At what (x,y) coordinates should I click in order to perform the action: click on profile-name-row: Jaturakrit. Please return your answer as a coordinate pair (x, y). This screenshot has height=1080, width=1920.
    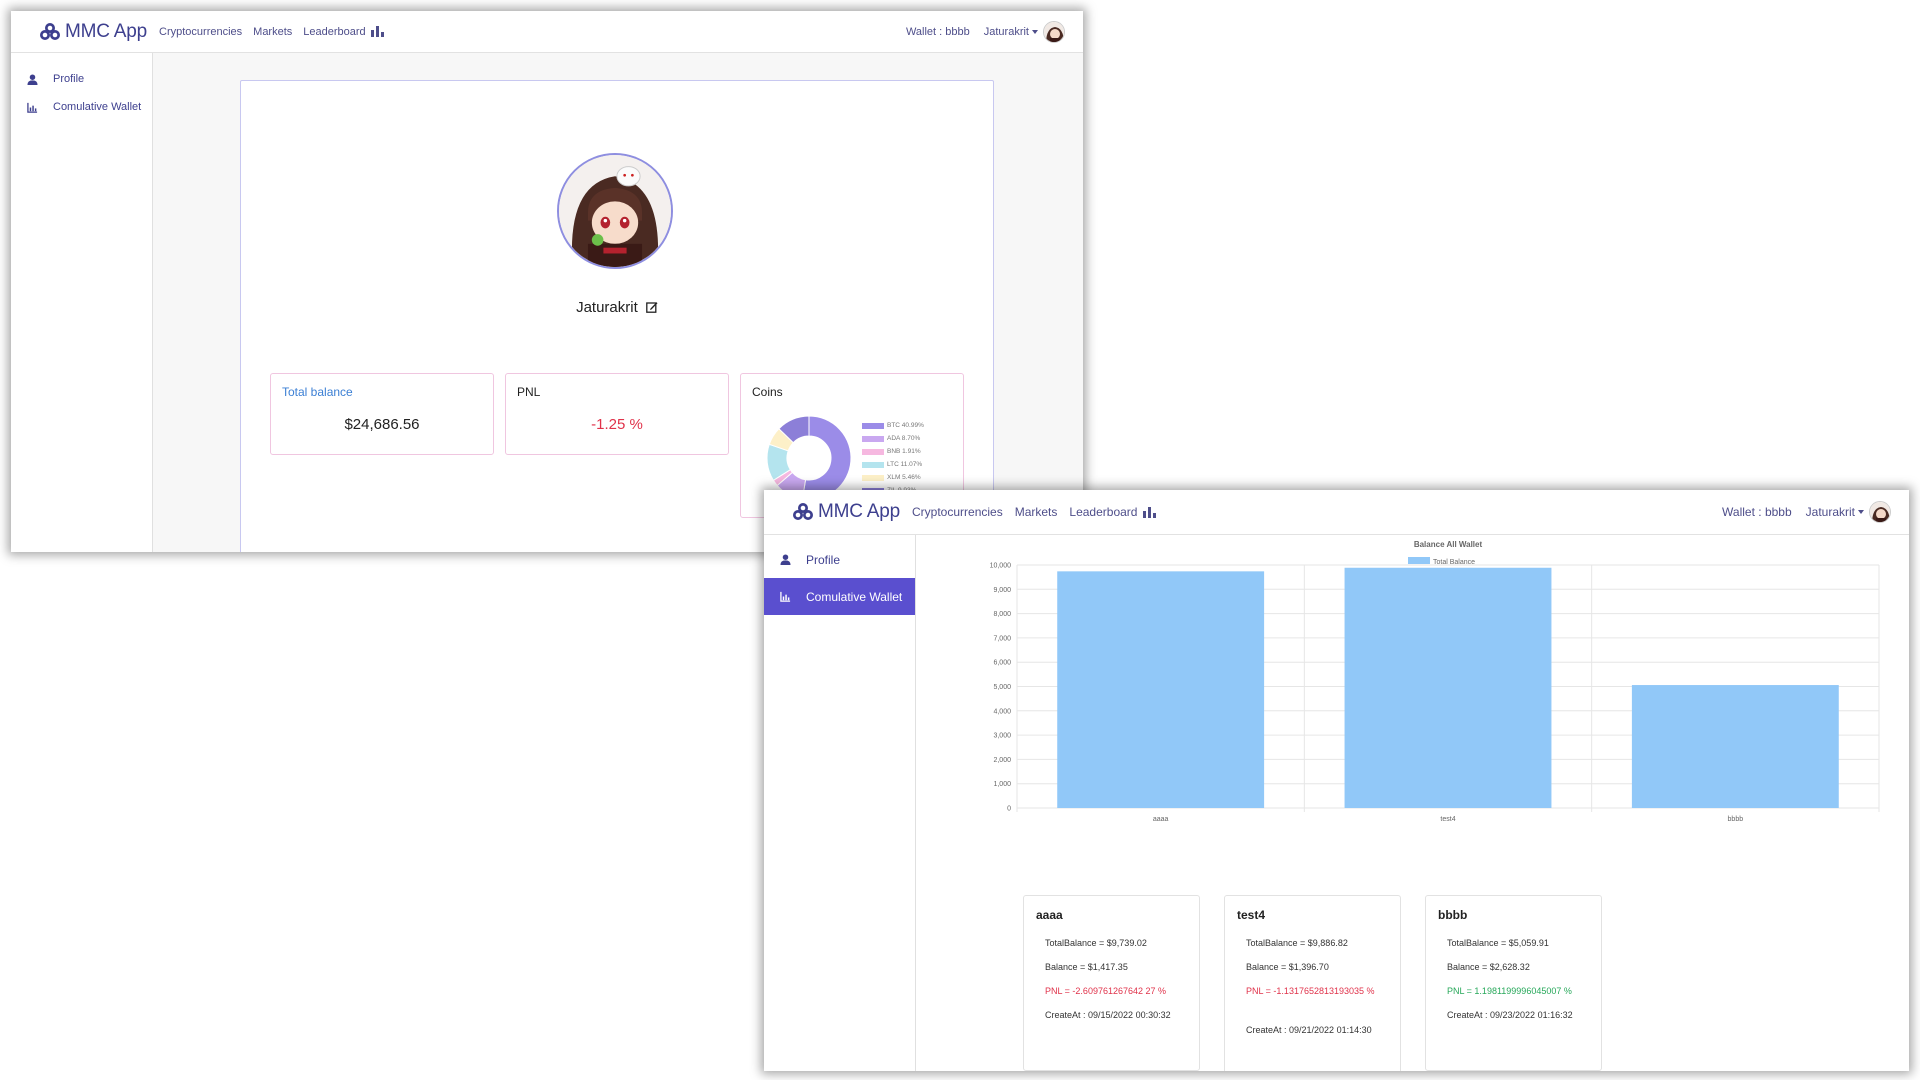
    Looking at the image, I should click on (617, 307).